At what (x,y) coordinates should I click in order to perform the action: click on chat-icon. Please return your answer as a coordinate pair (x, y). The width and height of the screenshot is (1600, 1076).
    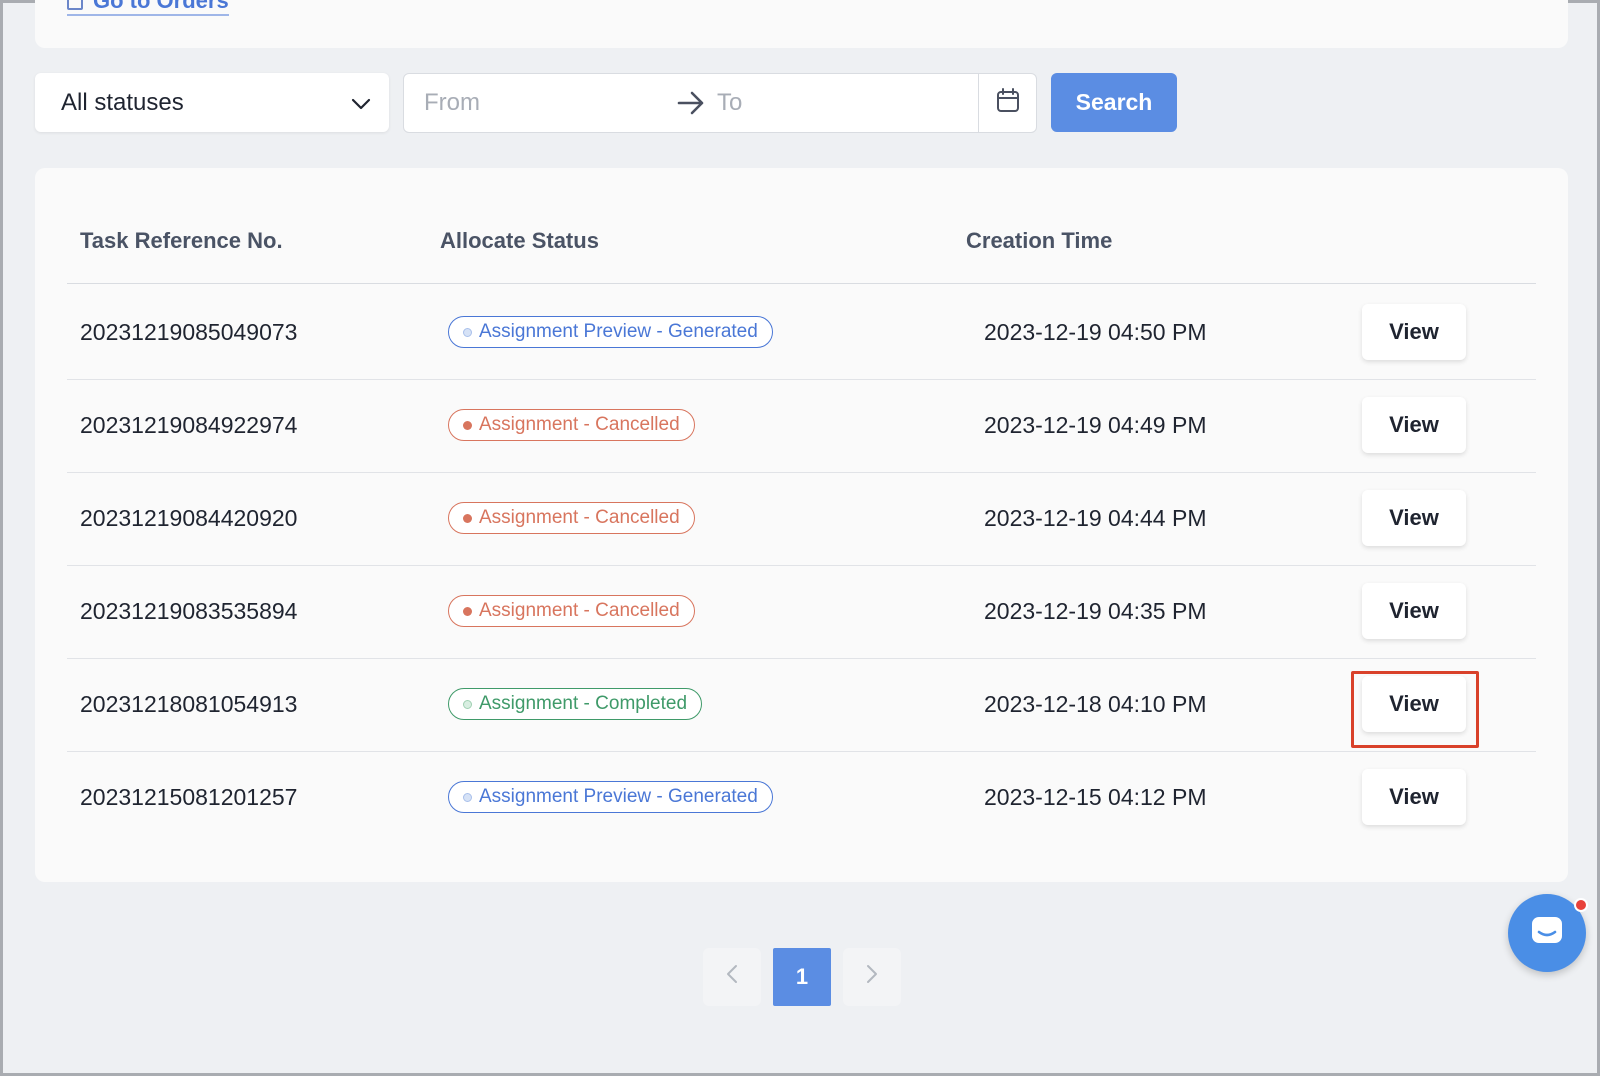
    Looking at the image, I should click on (1547, 933).